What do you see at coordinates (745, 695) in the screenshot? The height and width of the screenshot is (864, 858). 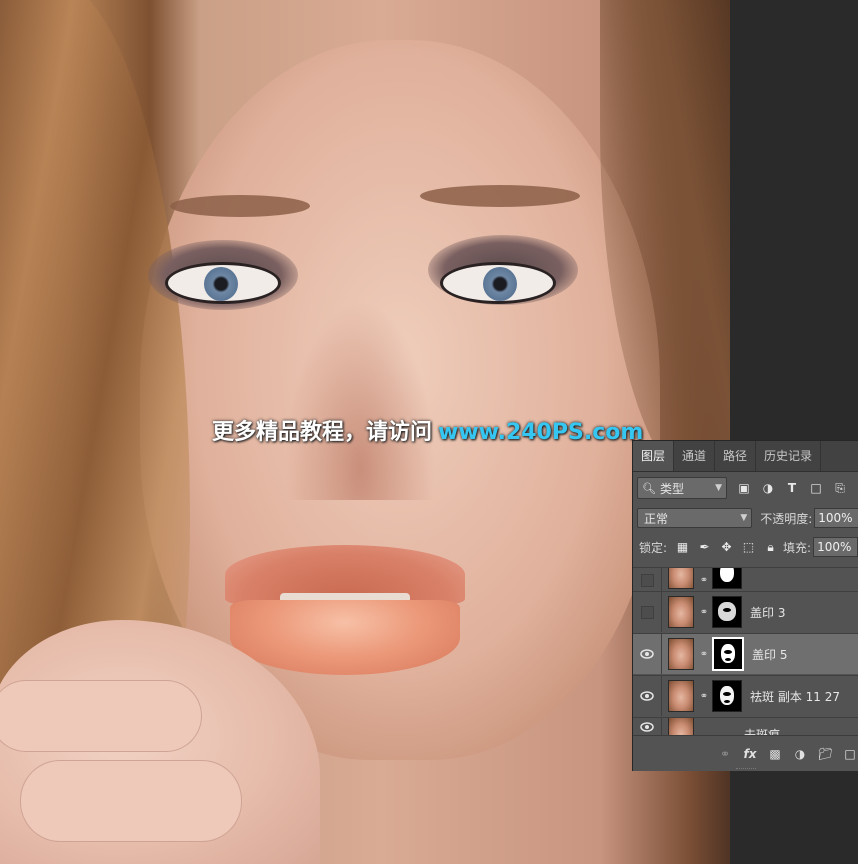 I see `layer-row: ⚭ 祛斑 副本 11 27` at bounding box center [745, 695].